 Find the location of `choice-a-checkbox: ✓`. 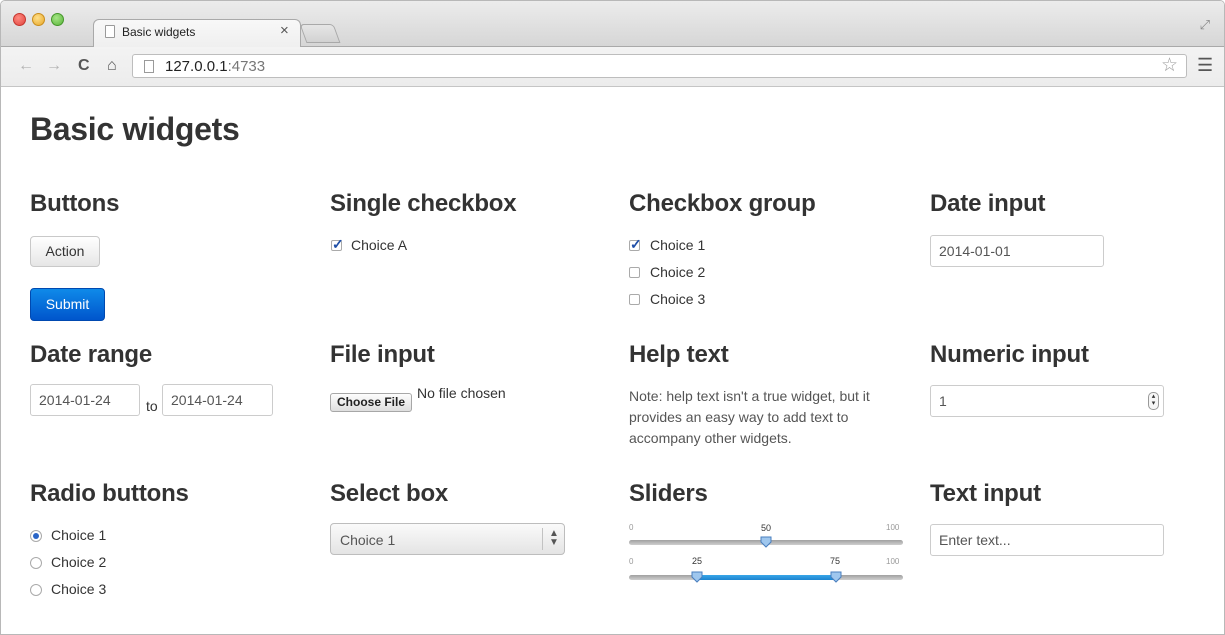

choice-a-checkbox: ✓ is located at coordinates (337, 244).